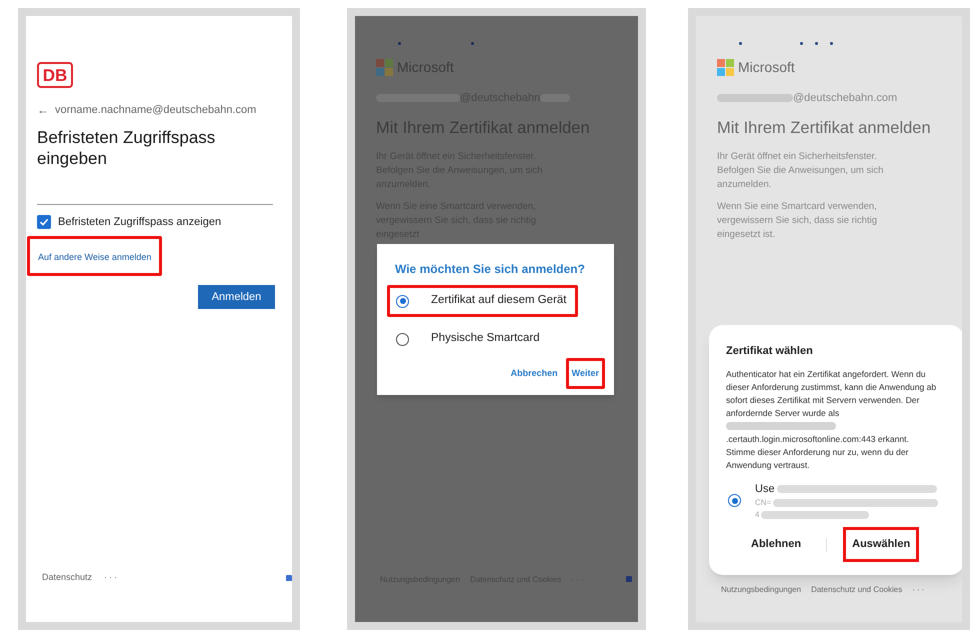  What do you see at coordinates (765, 489) in the screenshot?
I see `certificate-line: Use` at bounding box center [765, 489].